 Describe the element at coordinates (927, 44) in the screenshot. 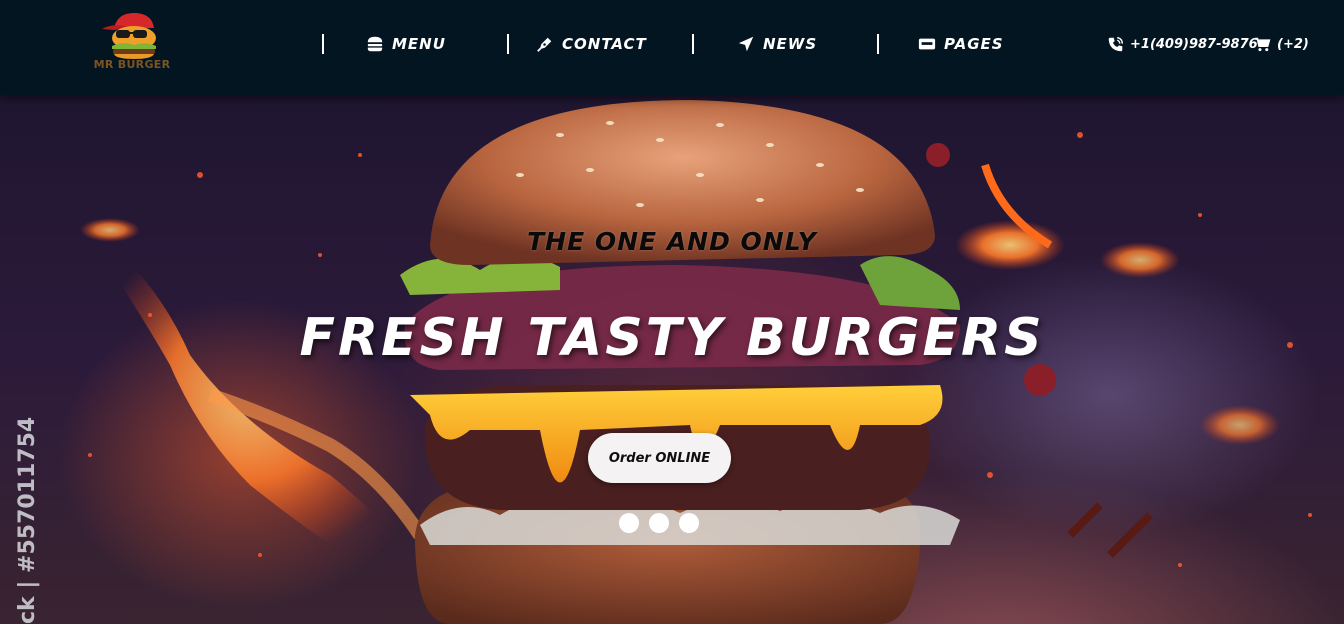

I see `card-icon` at that location.